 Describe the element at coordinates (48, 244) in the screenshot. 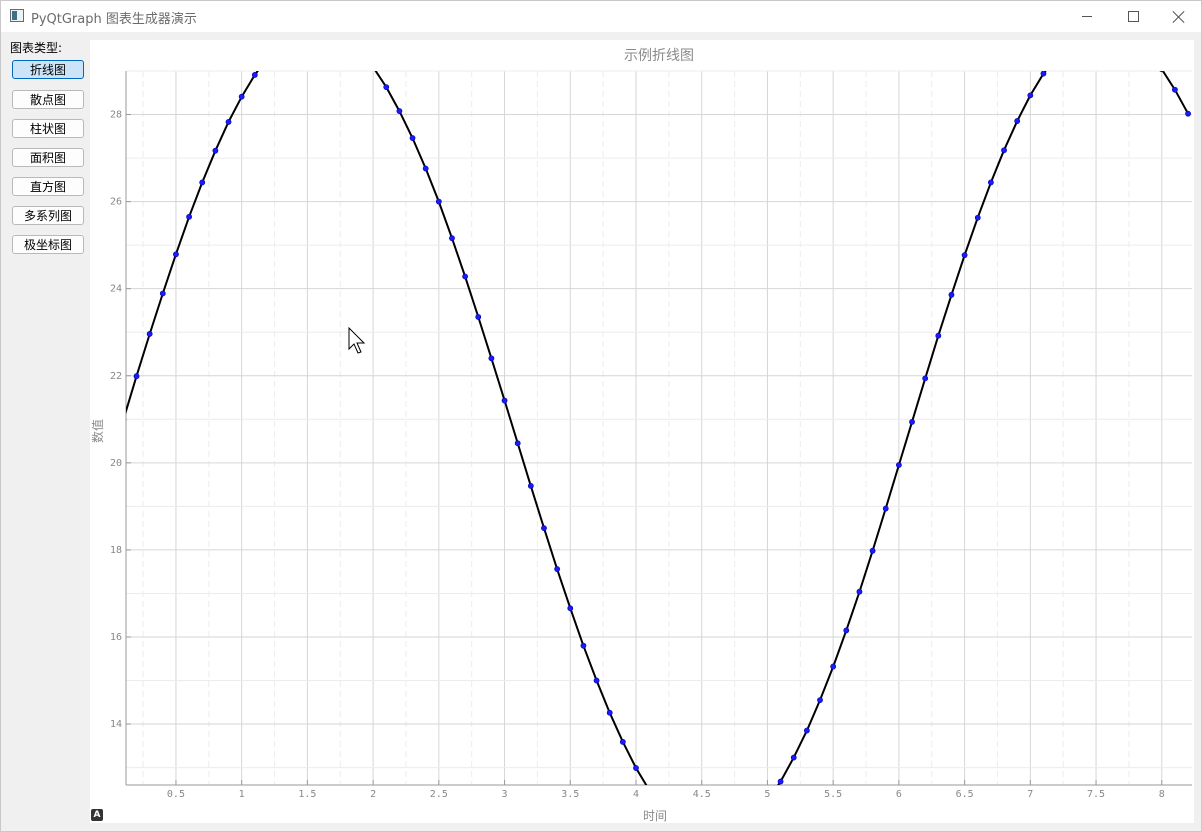

I see `polar-chart-button: 极坐标图` at that location.